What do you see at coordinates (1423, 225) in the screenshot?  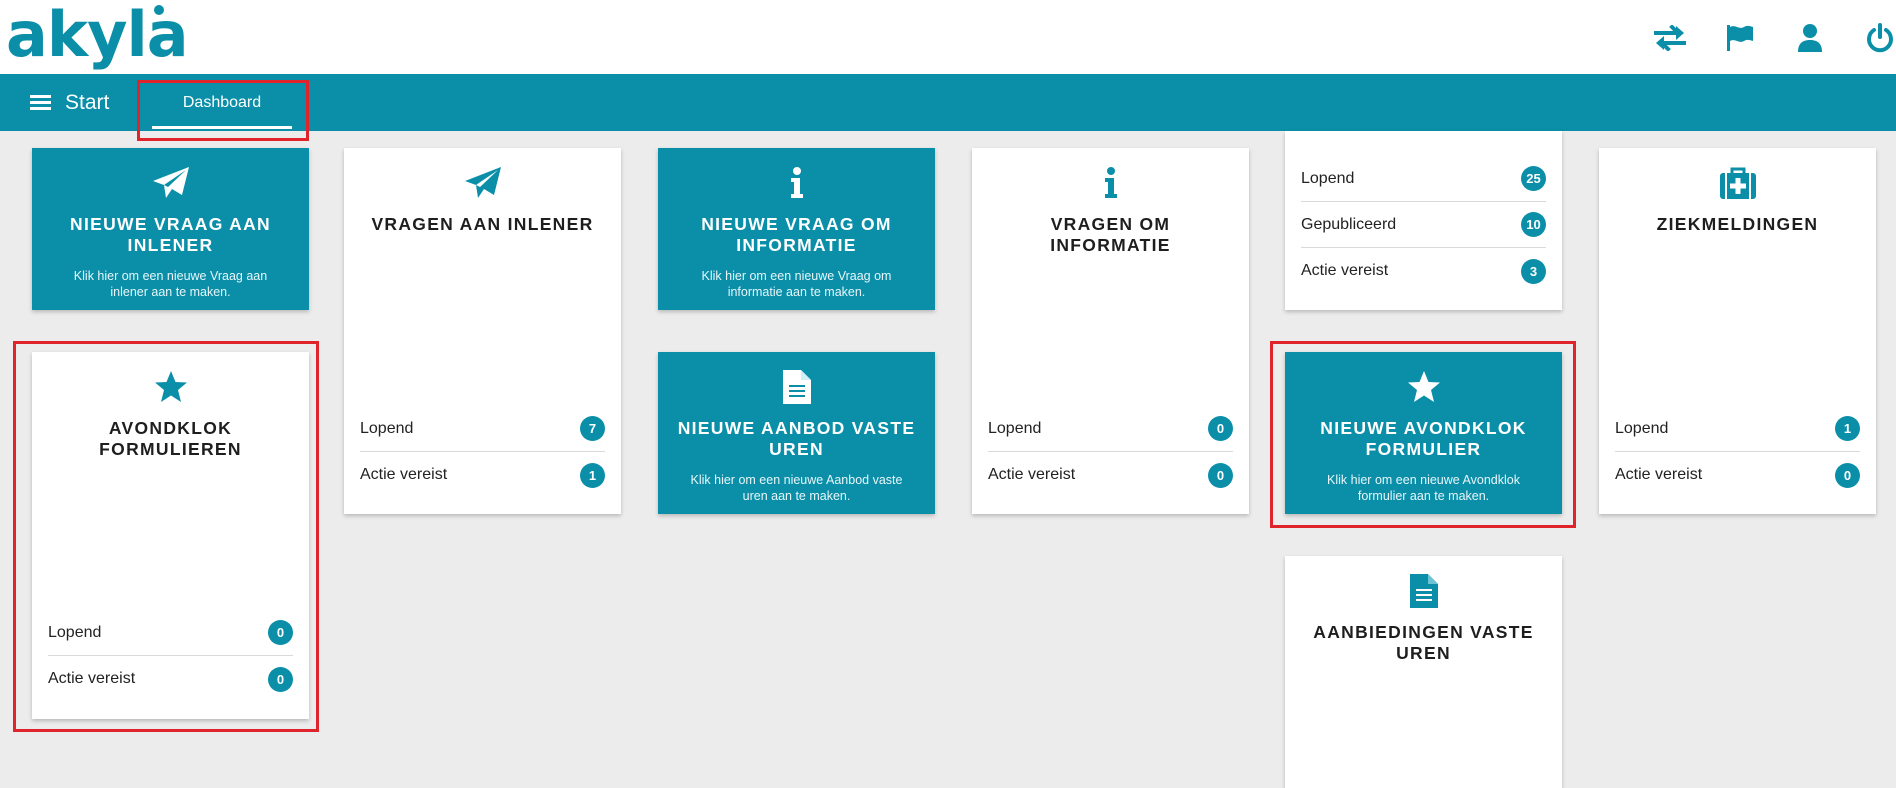 I see `stat-row-gepubliceerd: Gepubliceerd 10` at bounding box center [1423, 225].